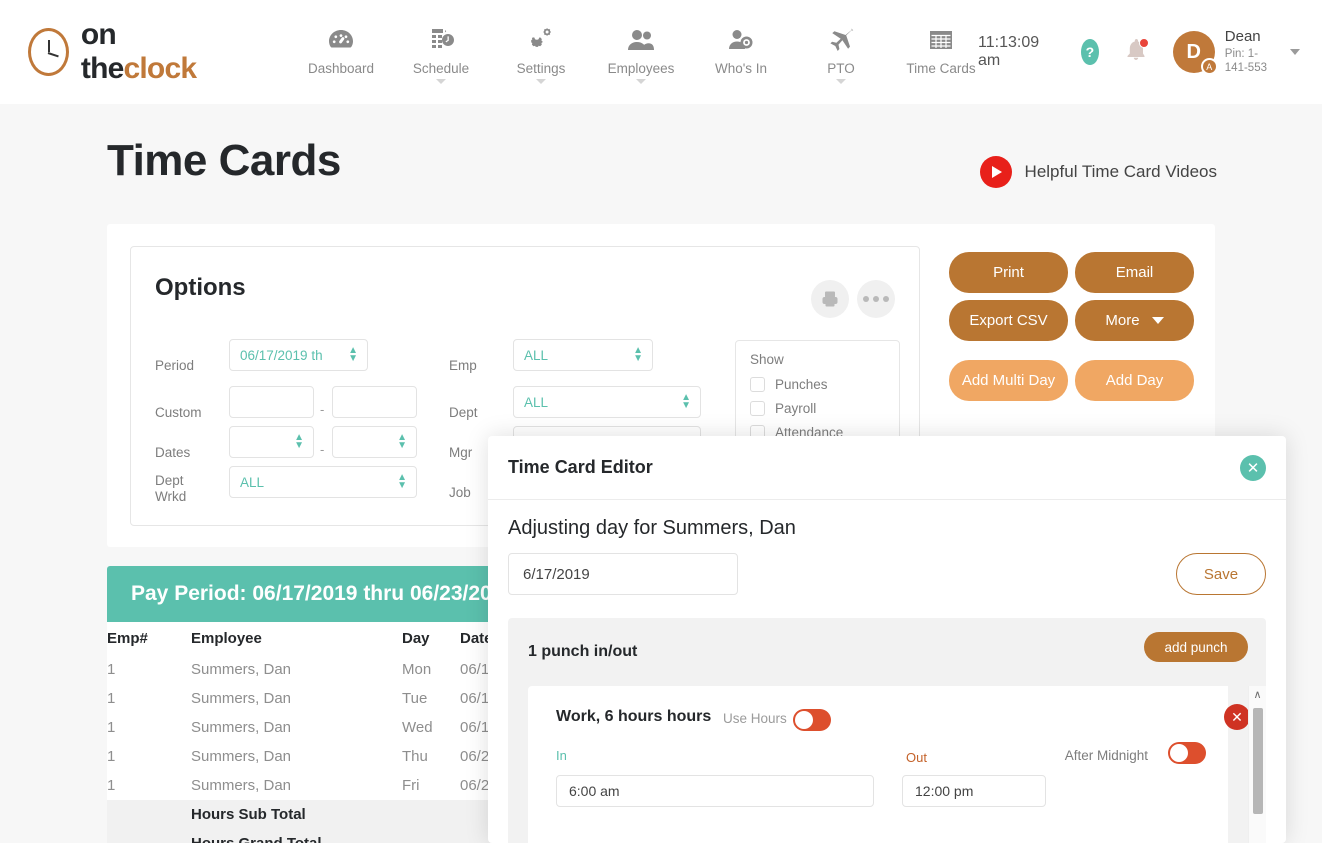 Image resolution: width=1322 pixels, height=843 pixels. Describe the element at coordinates (441, 81) in the screenshot. I see `chevron-down-icon-schedule` at that location.